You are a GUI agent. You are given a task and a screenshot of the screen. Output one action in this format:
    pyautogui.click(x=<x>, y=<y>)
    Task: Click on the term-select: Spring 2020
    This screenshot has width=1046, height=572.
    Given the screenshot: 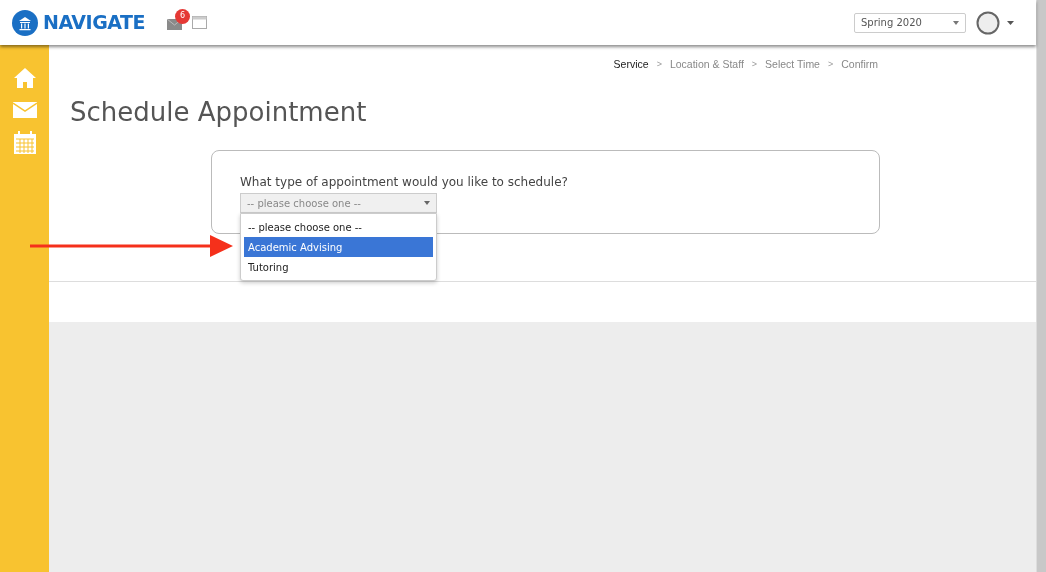 What is the action you would take?
    pyautogui.click(x=910, y=22)
    